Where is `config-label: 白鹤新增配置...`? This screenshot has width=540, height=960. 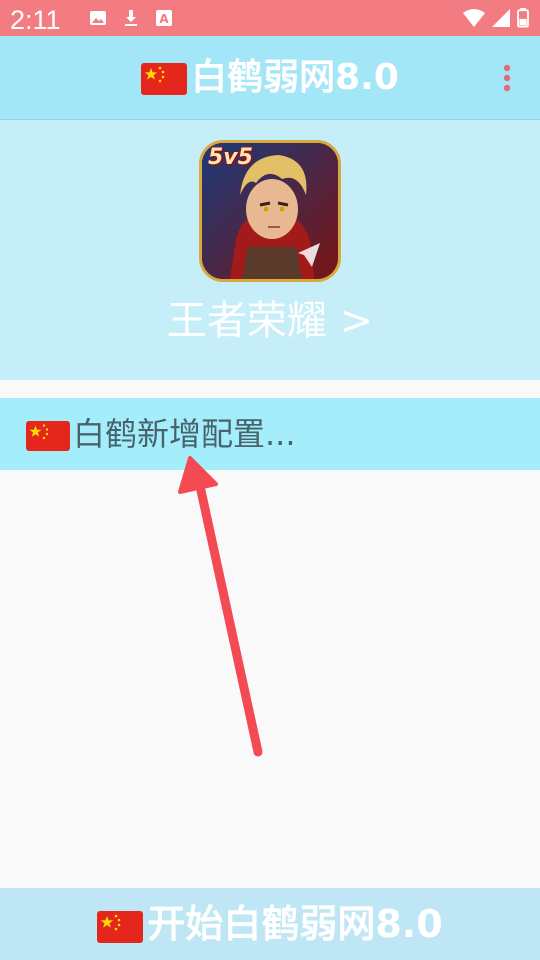
config-label: 白鹤新增配置... is located at coordinates (184, 434).